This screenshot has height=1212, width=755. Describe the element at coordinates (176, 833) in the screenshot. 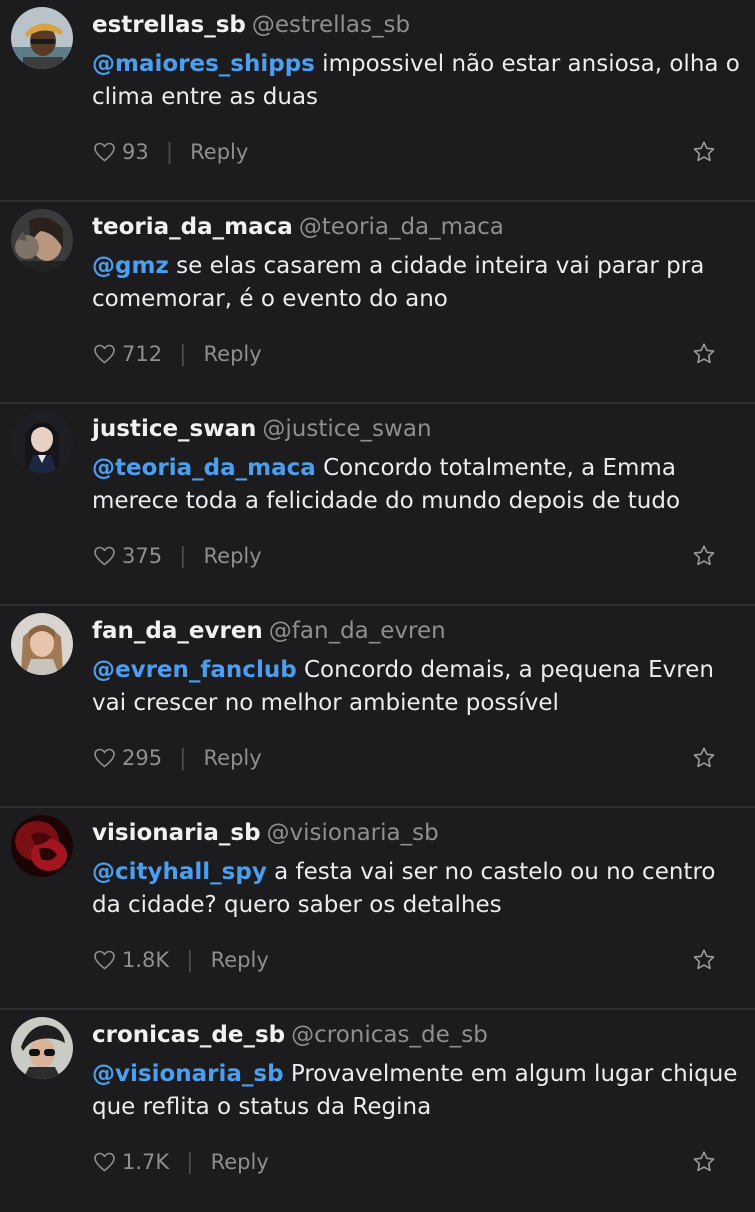

I see `username: visionaria_sb` at that location.